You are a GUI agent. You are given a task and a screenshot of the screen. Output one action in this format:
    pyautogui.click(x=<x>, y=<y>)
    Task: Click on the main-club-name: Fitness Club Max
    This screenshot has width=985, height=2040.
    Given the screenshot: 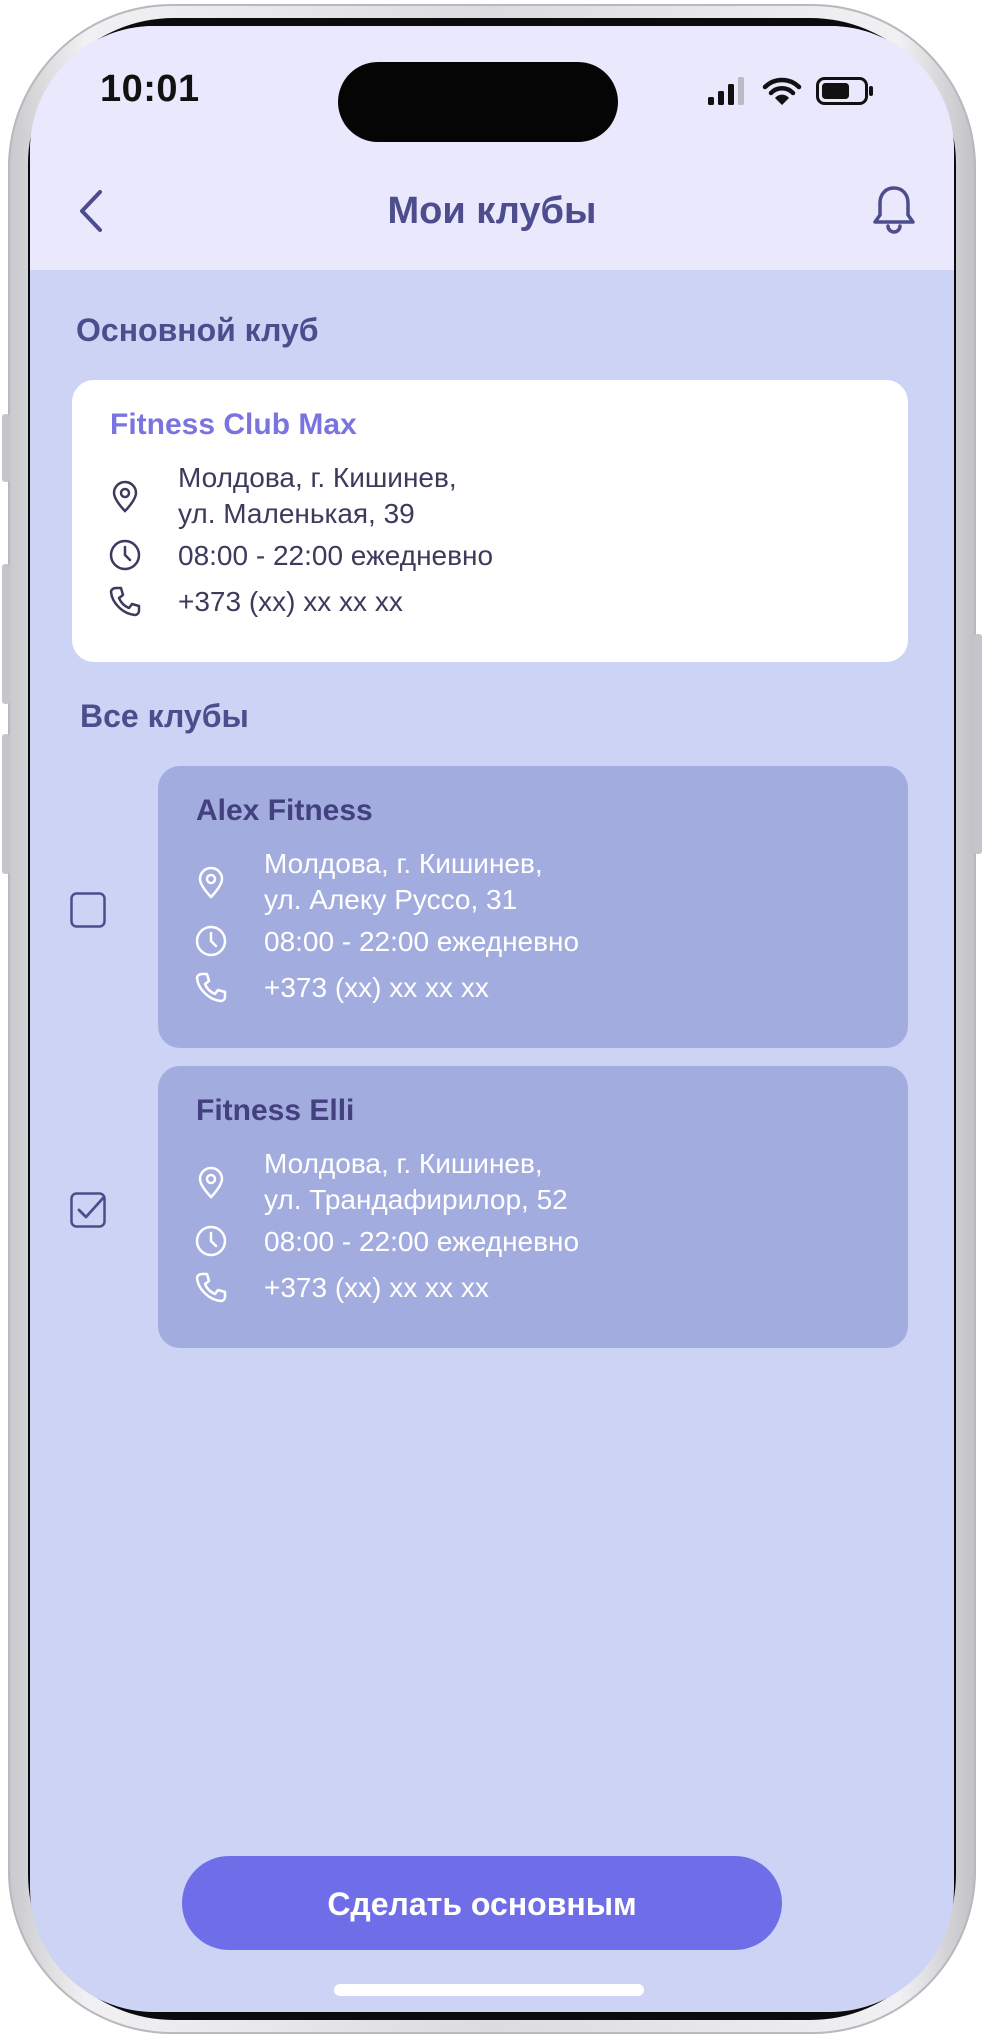 What is the action you would take?
    pyautogui.click(x=233, y=424)
    